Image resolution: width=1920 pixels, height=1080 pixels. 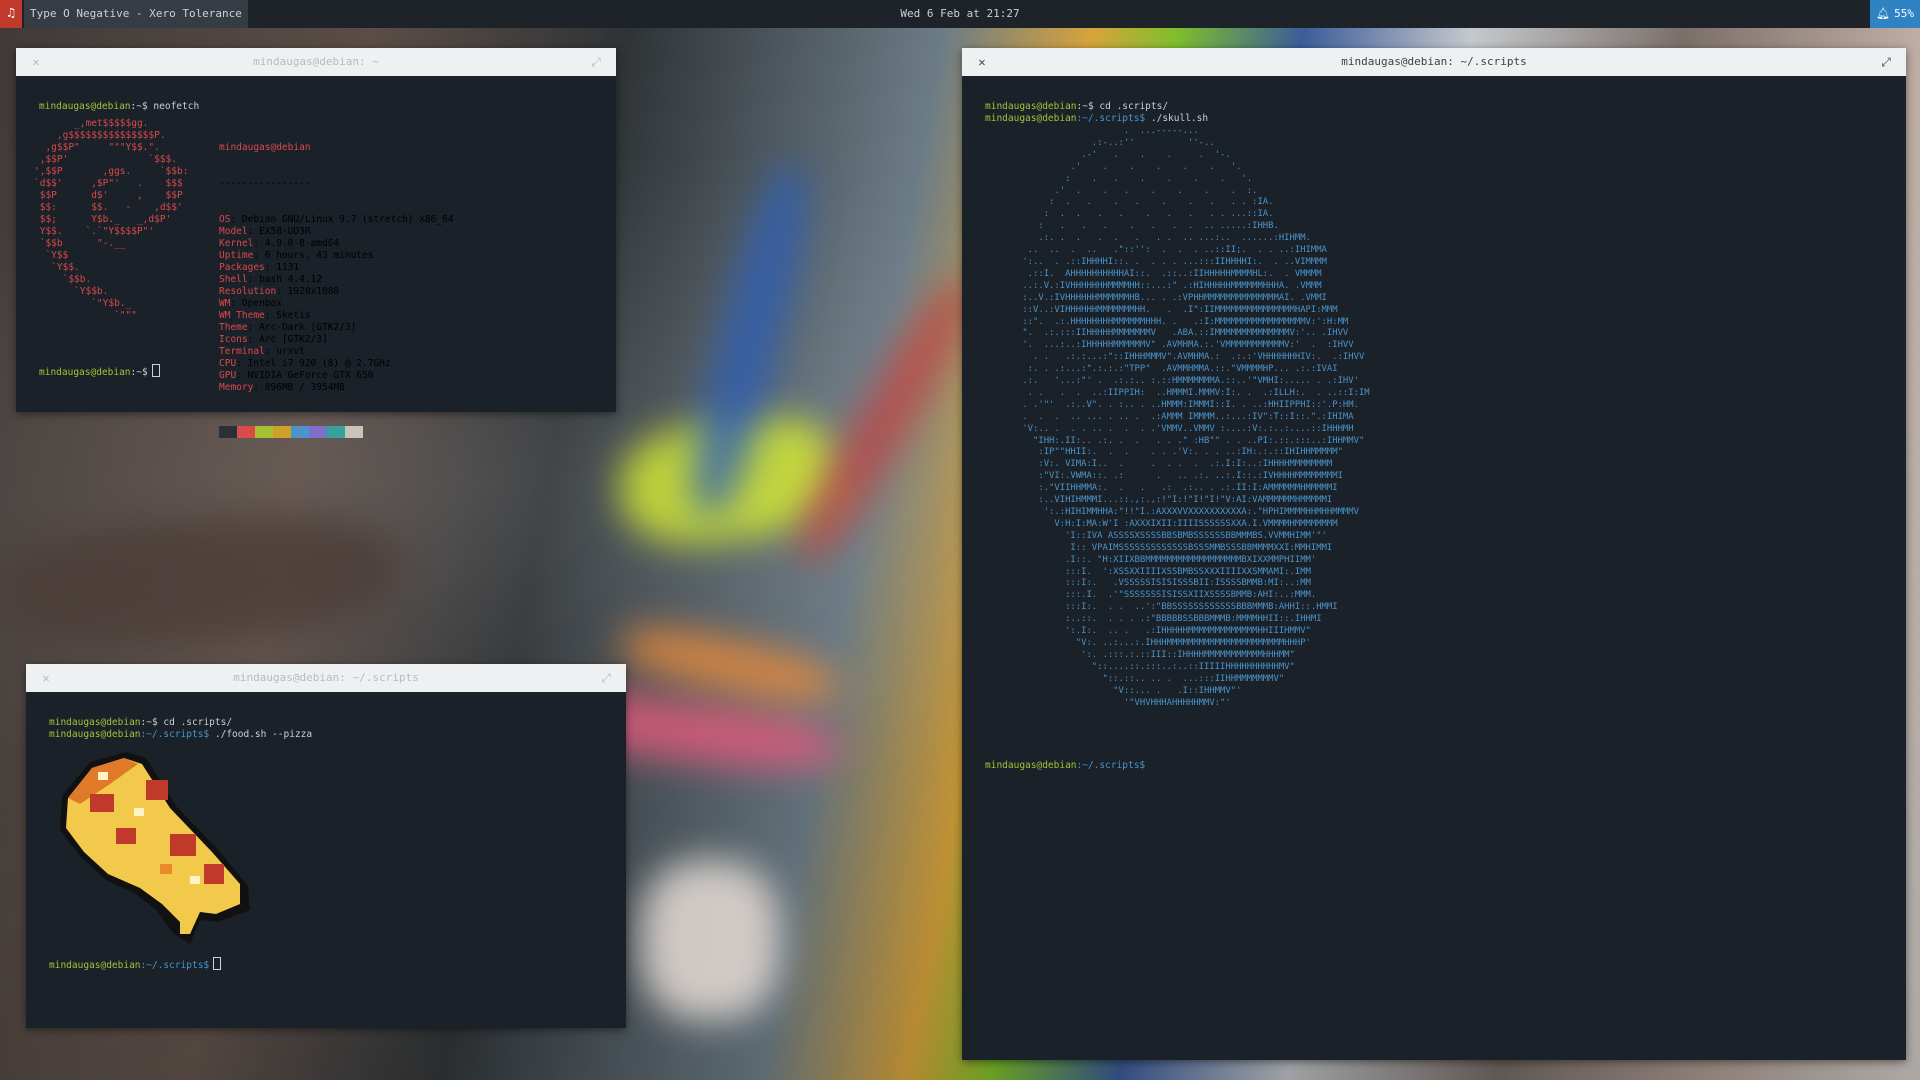 What do you see at coordinates (336, 268) in the screenshot?
I see `neofetch-info-row: Packages: 1131` at bounding box center [336, 268].